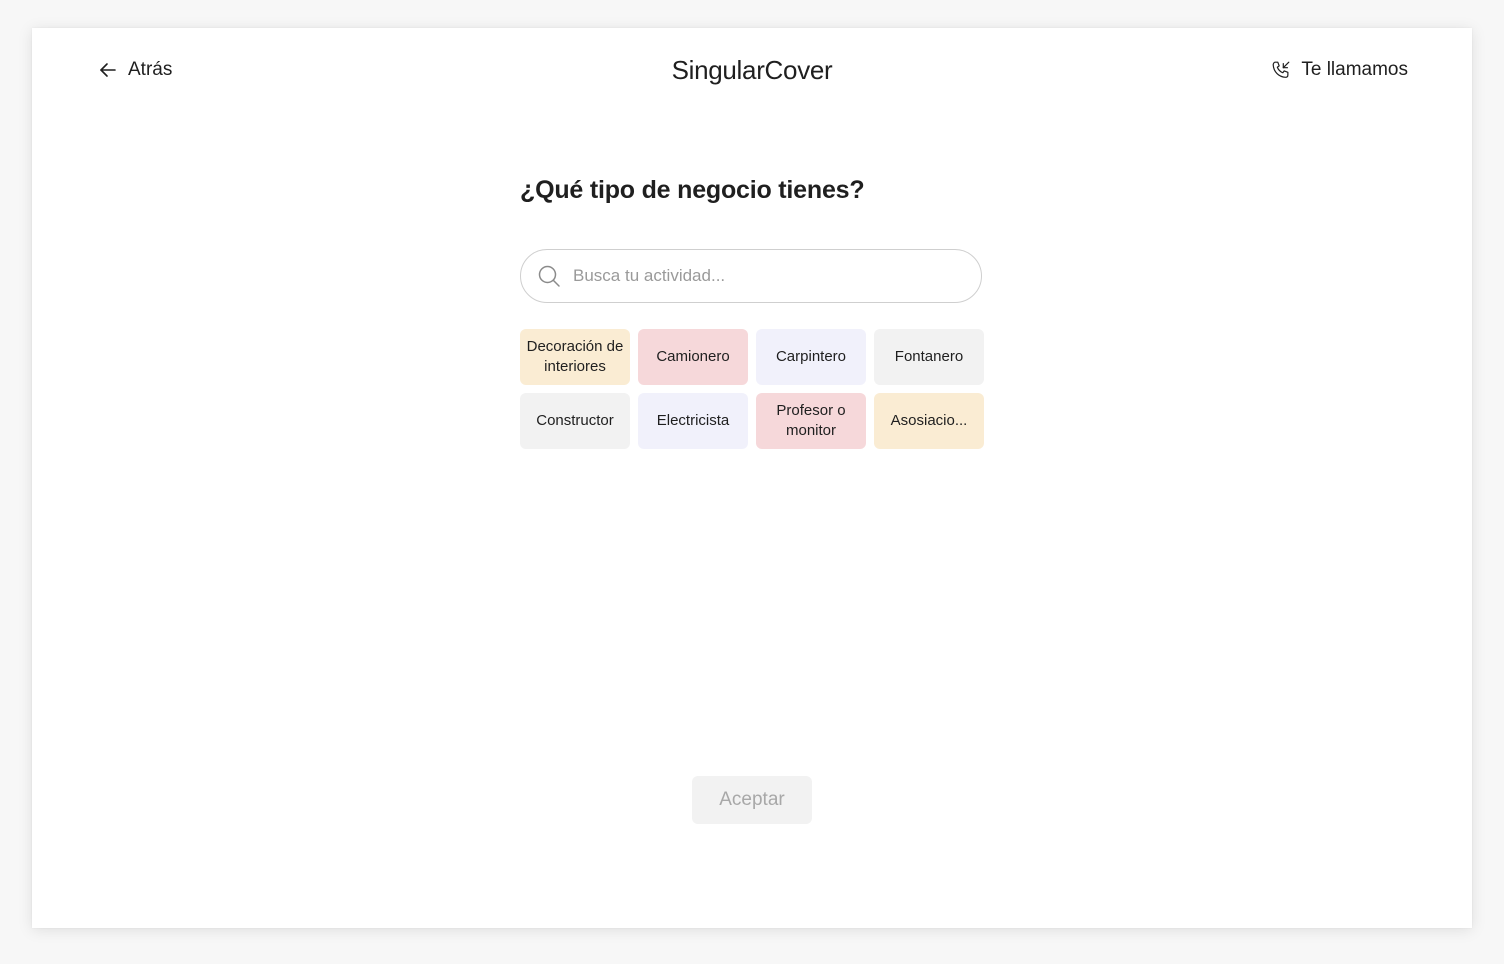  What do you see at coordinates (575, 357) in the screenshot?
I see `activity-chip-decoracion: Decoración de interiores` at bounding box center [575, 357].